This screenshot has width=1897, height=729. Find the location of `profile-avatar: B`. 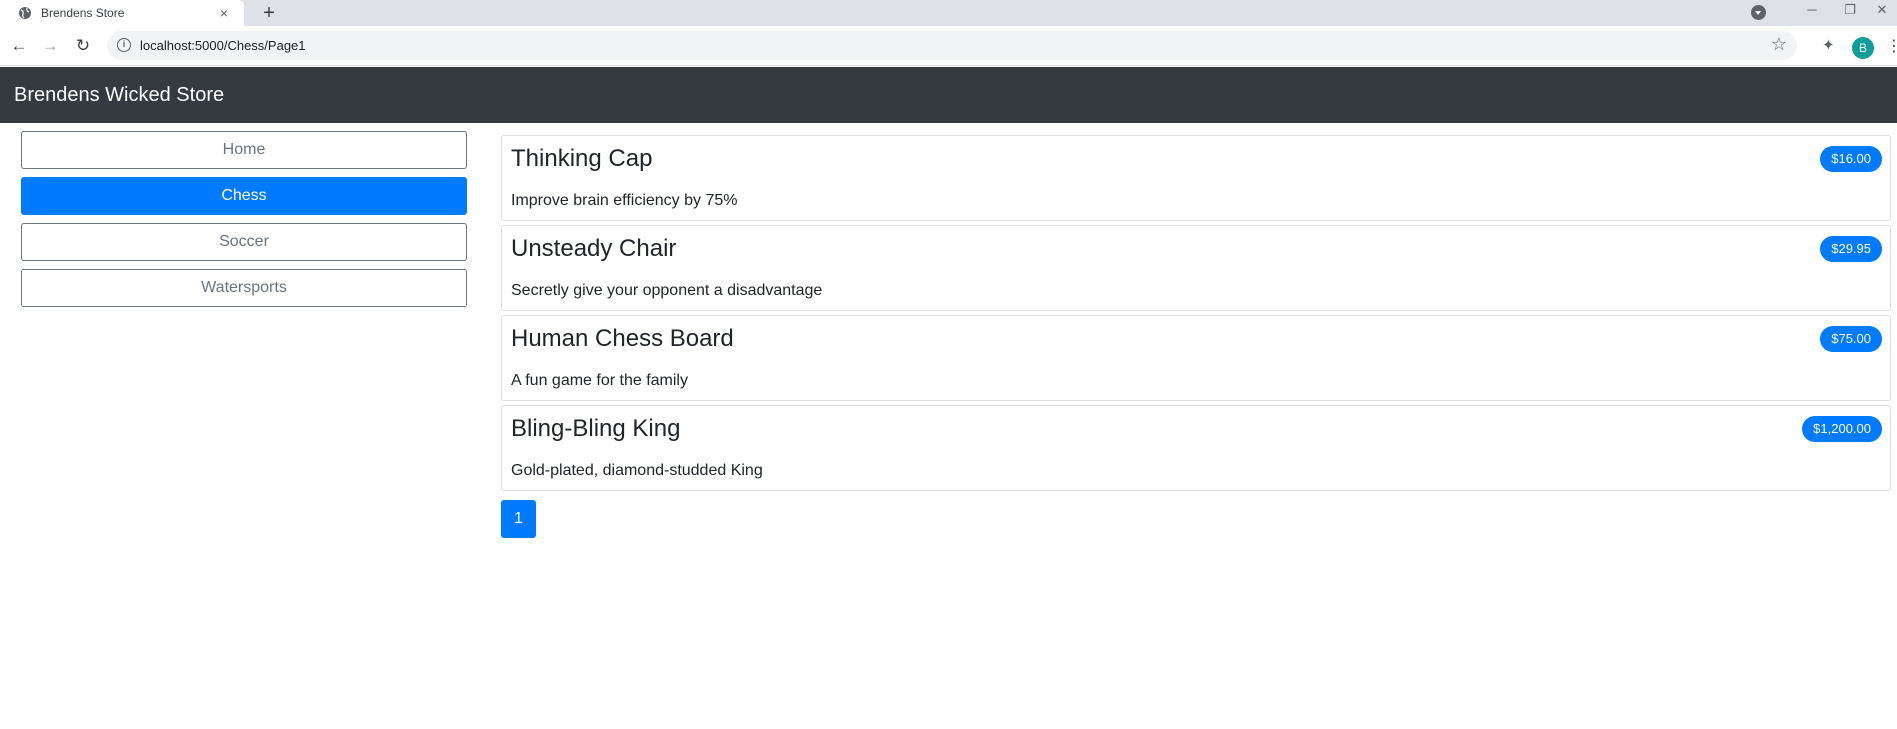

profile-avatar: B is located at coordinates (1863, 48).